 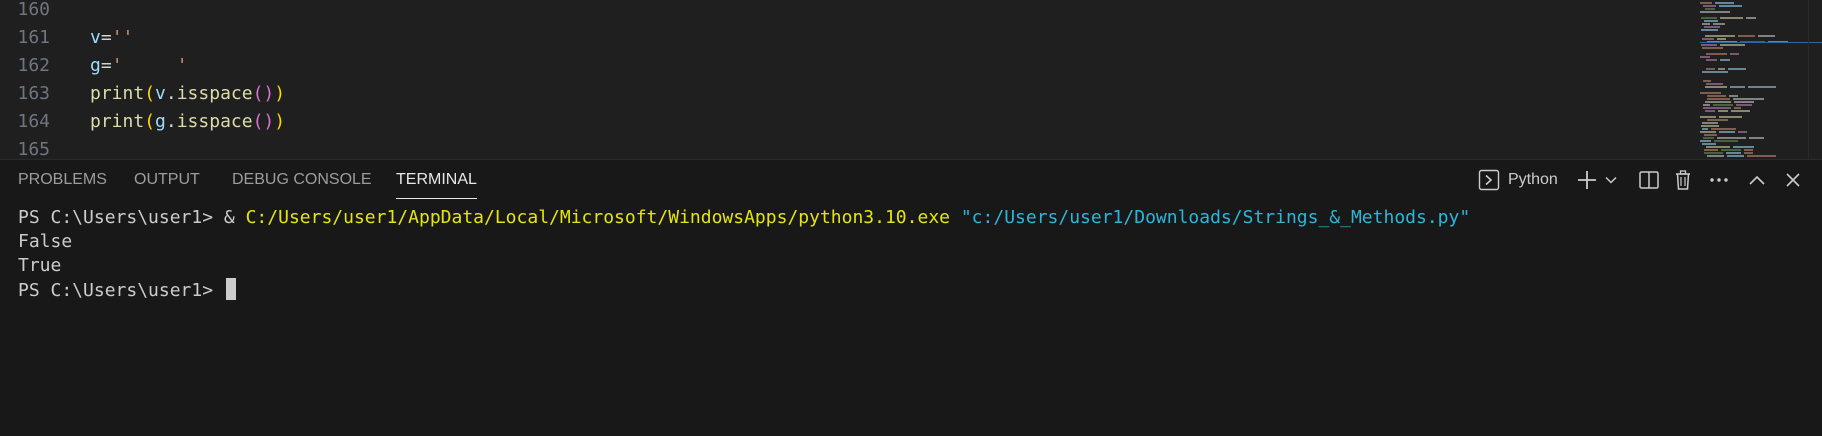 I want to click on code-line: 160, so click(x=45, y=12).